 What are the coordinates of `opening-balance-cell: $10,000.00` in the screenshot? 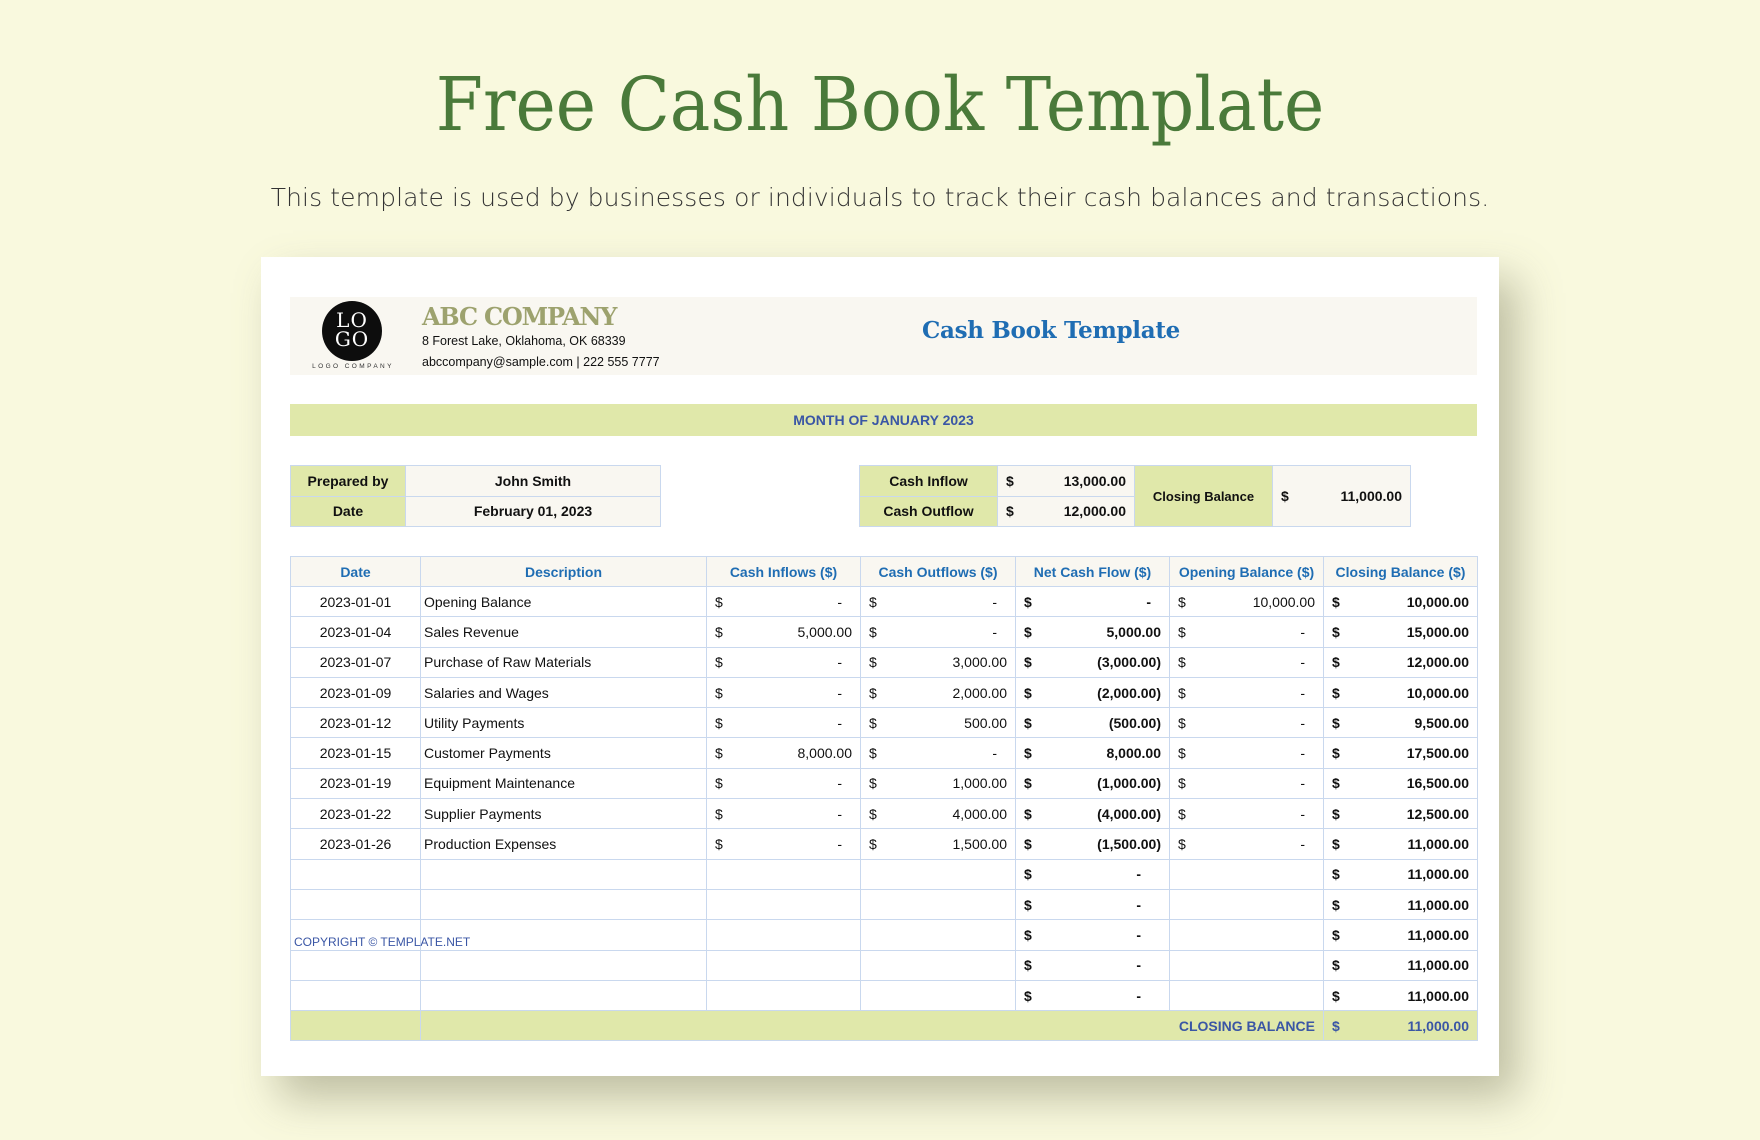 It's located at (1246, 601).